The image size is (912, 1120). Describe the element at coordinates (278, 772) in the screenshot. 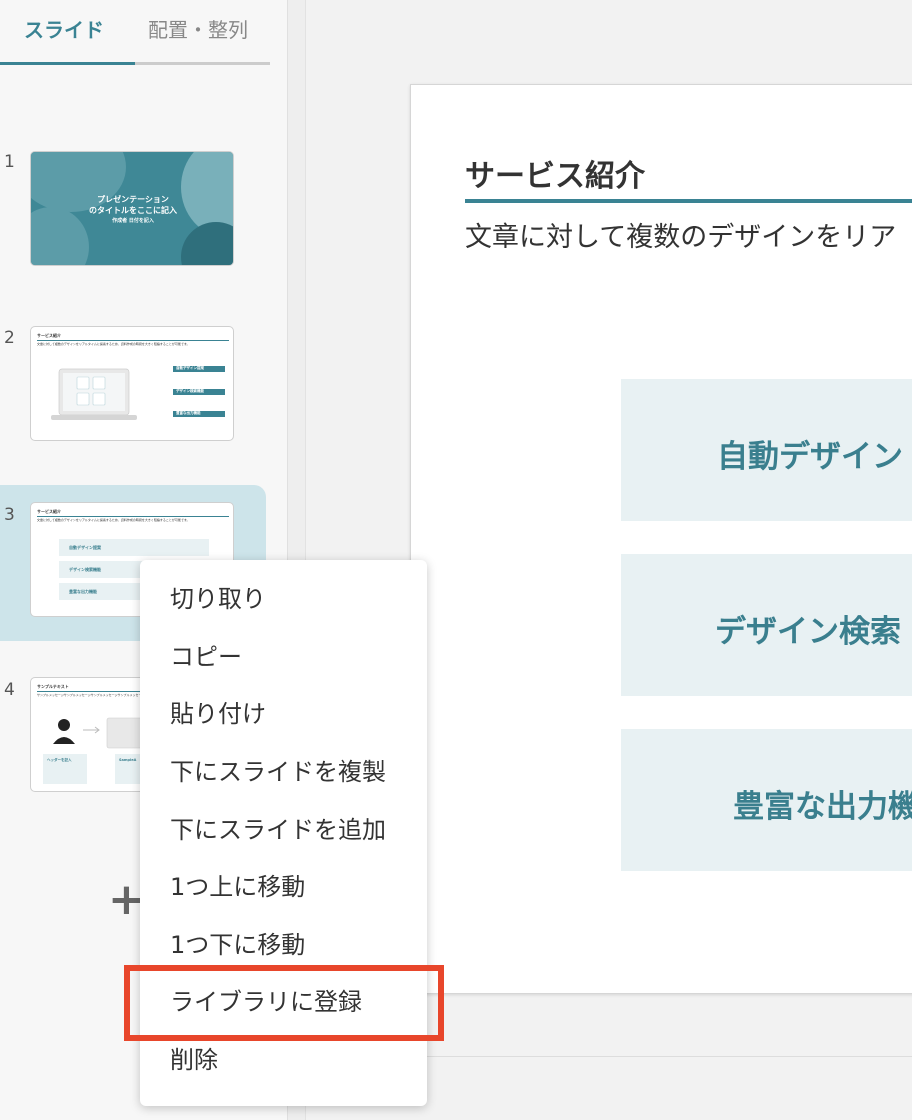

I see `menu-item-duplicate-below: 下にスライドを複製` at that location.